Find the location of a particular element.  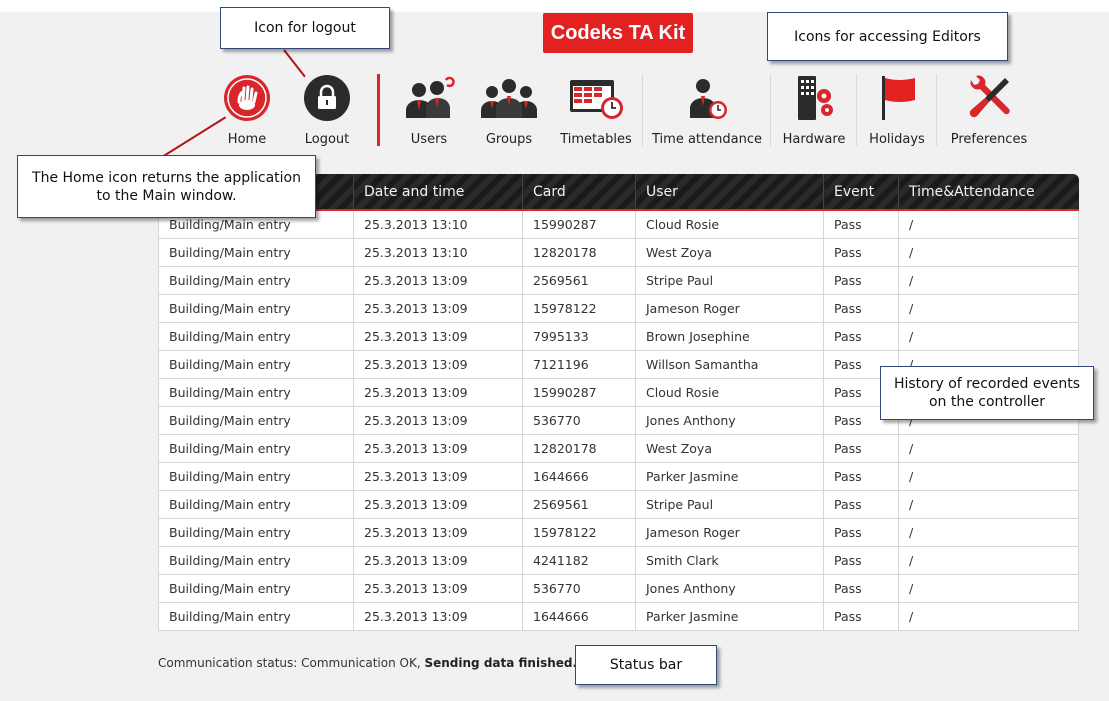

time-attendance-button: Time attendance is located at coordinates (707, 110).